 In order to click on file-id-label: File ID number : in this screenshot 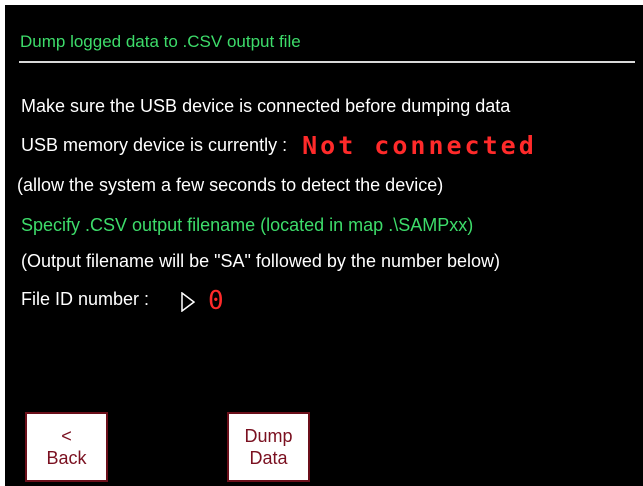, I will do `click(85, 299)`.